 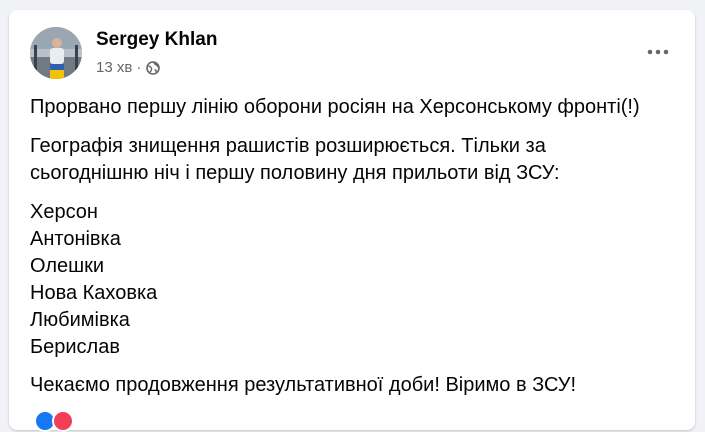 I want to click on city-item: Любимівка, so click(x=80, y=320).